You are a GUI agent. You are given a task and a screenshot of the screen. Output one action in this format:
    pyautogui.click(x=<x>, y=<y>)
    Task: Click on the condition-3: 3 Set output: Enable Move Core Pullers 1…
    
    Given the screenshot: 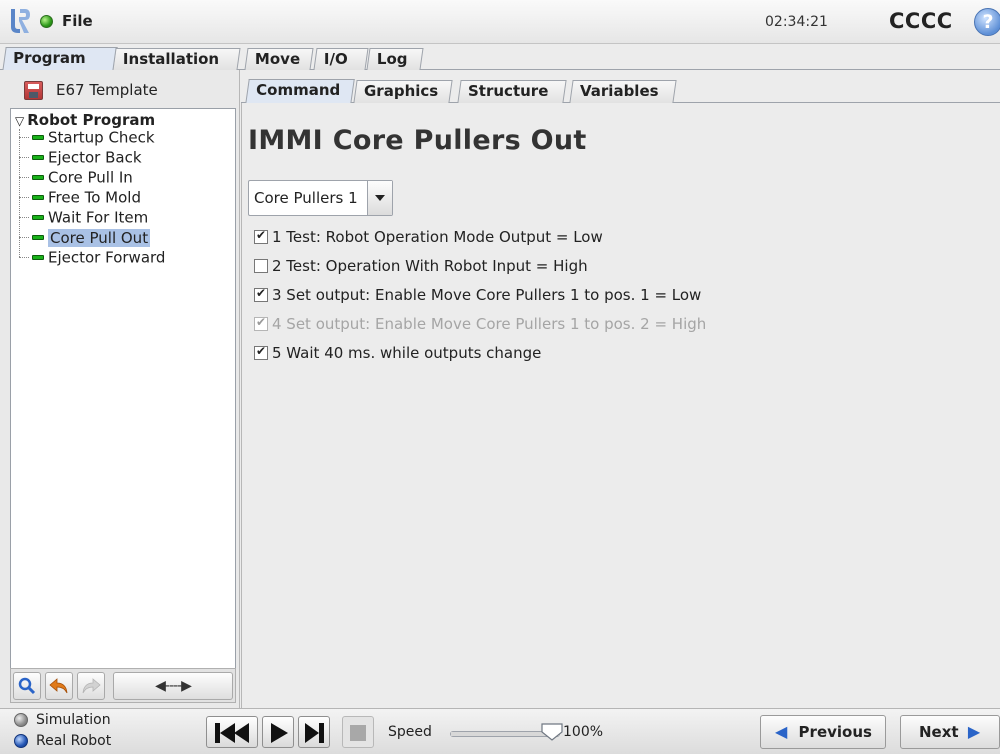 What is the action you would take?
    pyautogui.click(x=477, y=297)
    